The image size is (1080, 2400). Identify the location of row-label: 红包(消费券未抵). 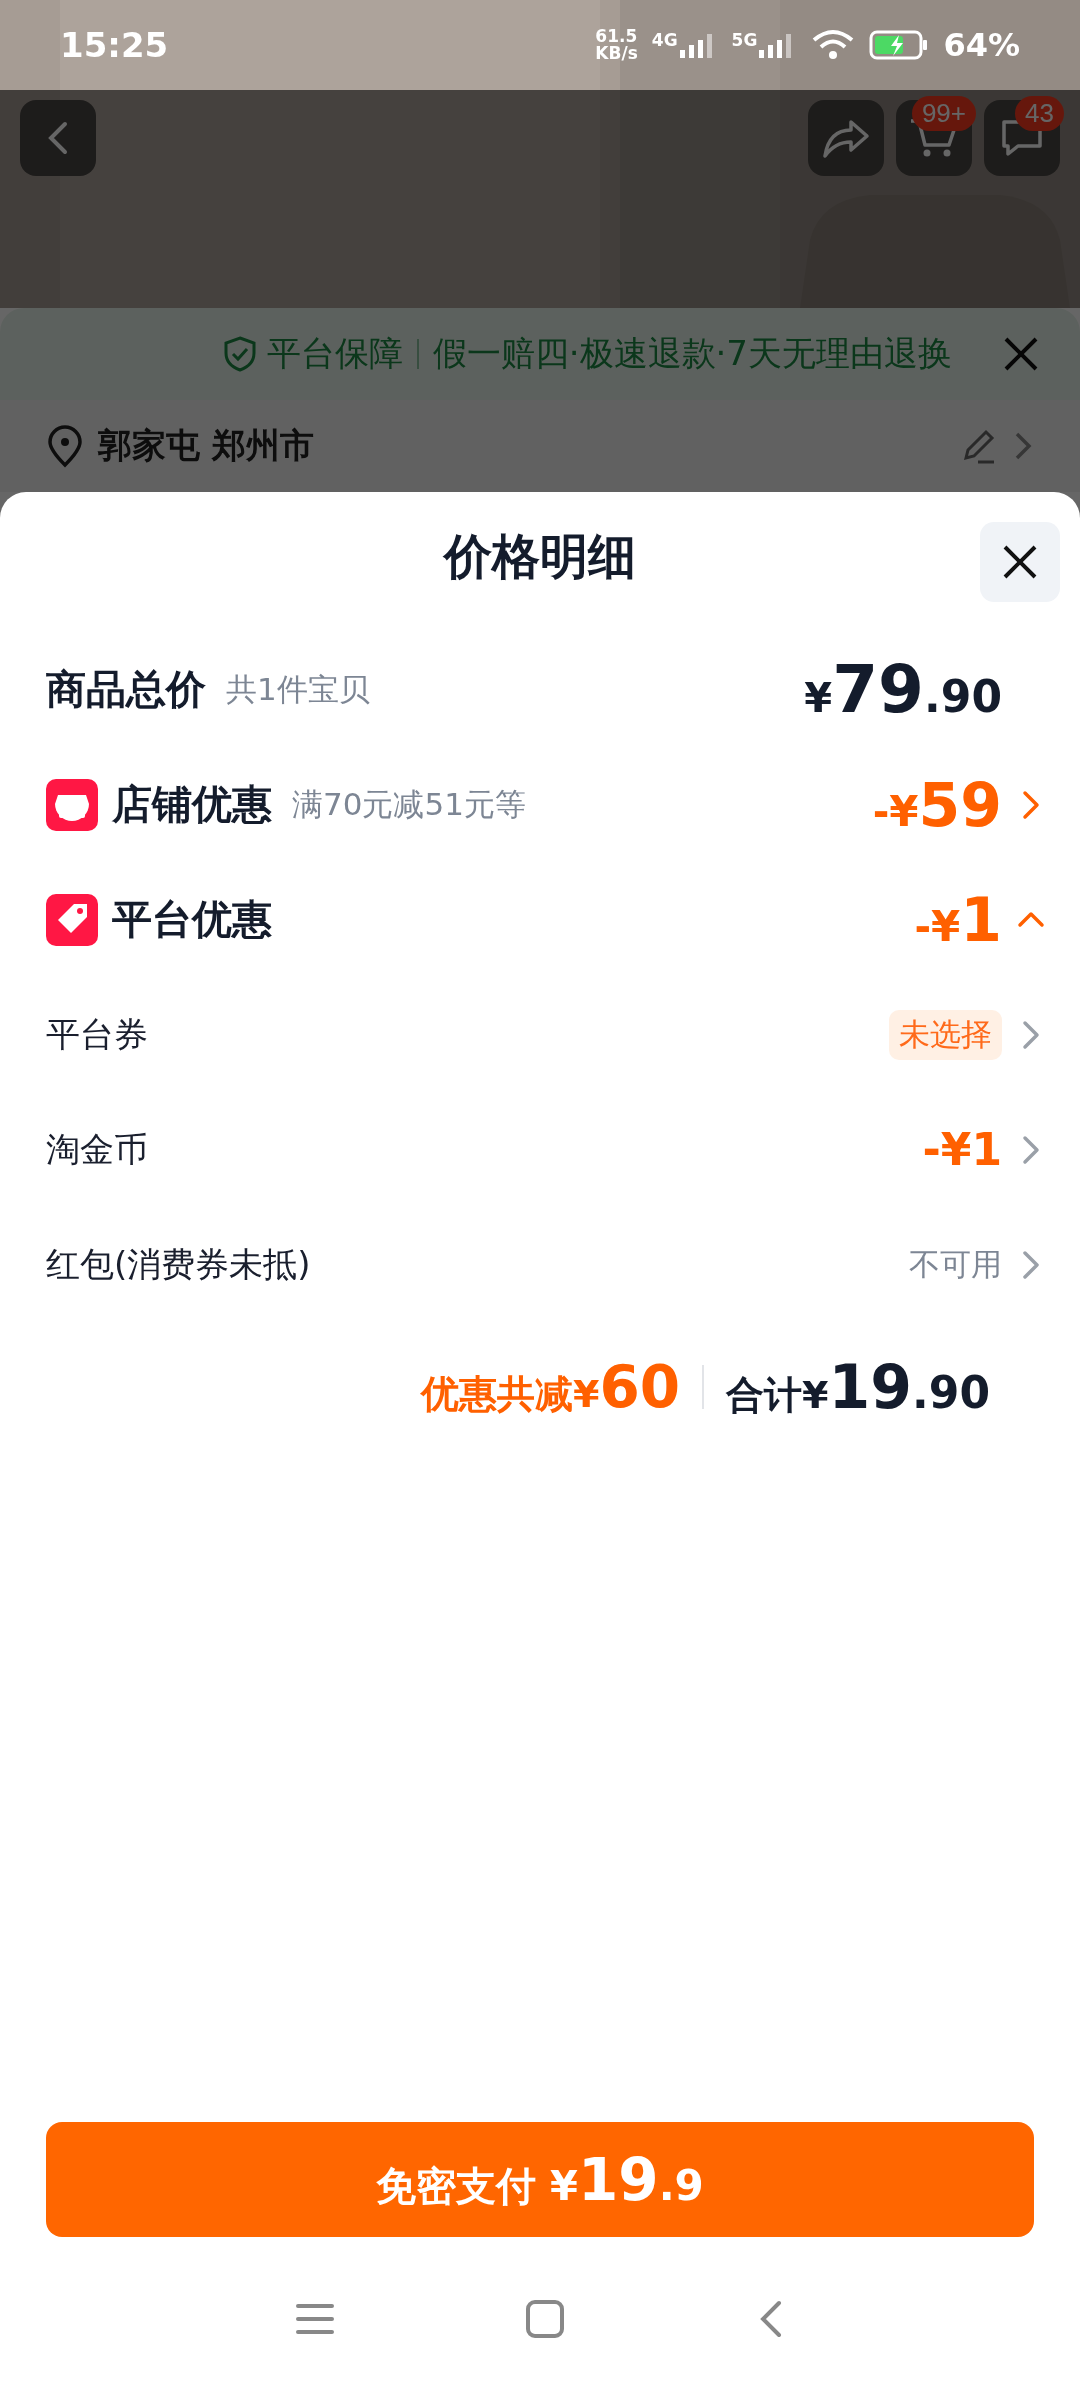
(178, 1264).